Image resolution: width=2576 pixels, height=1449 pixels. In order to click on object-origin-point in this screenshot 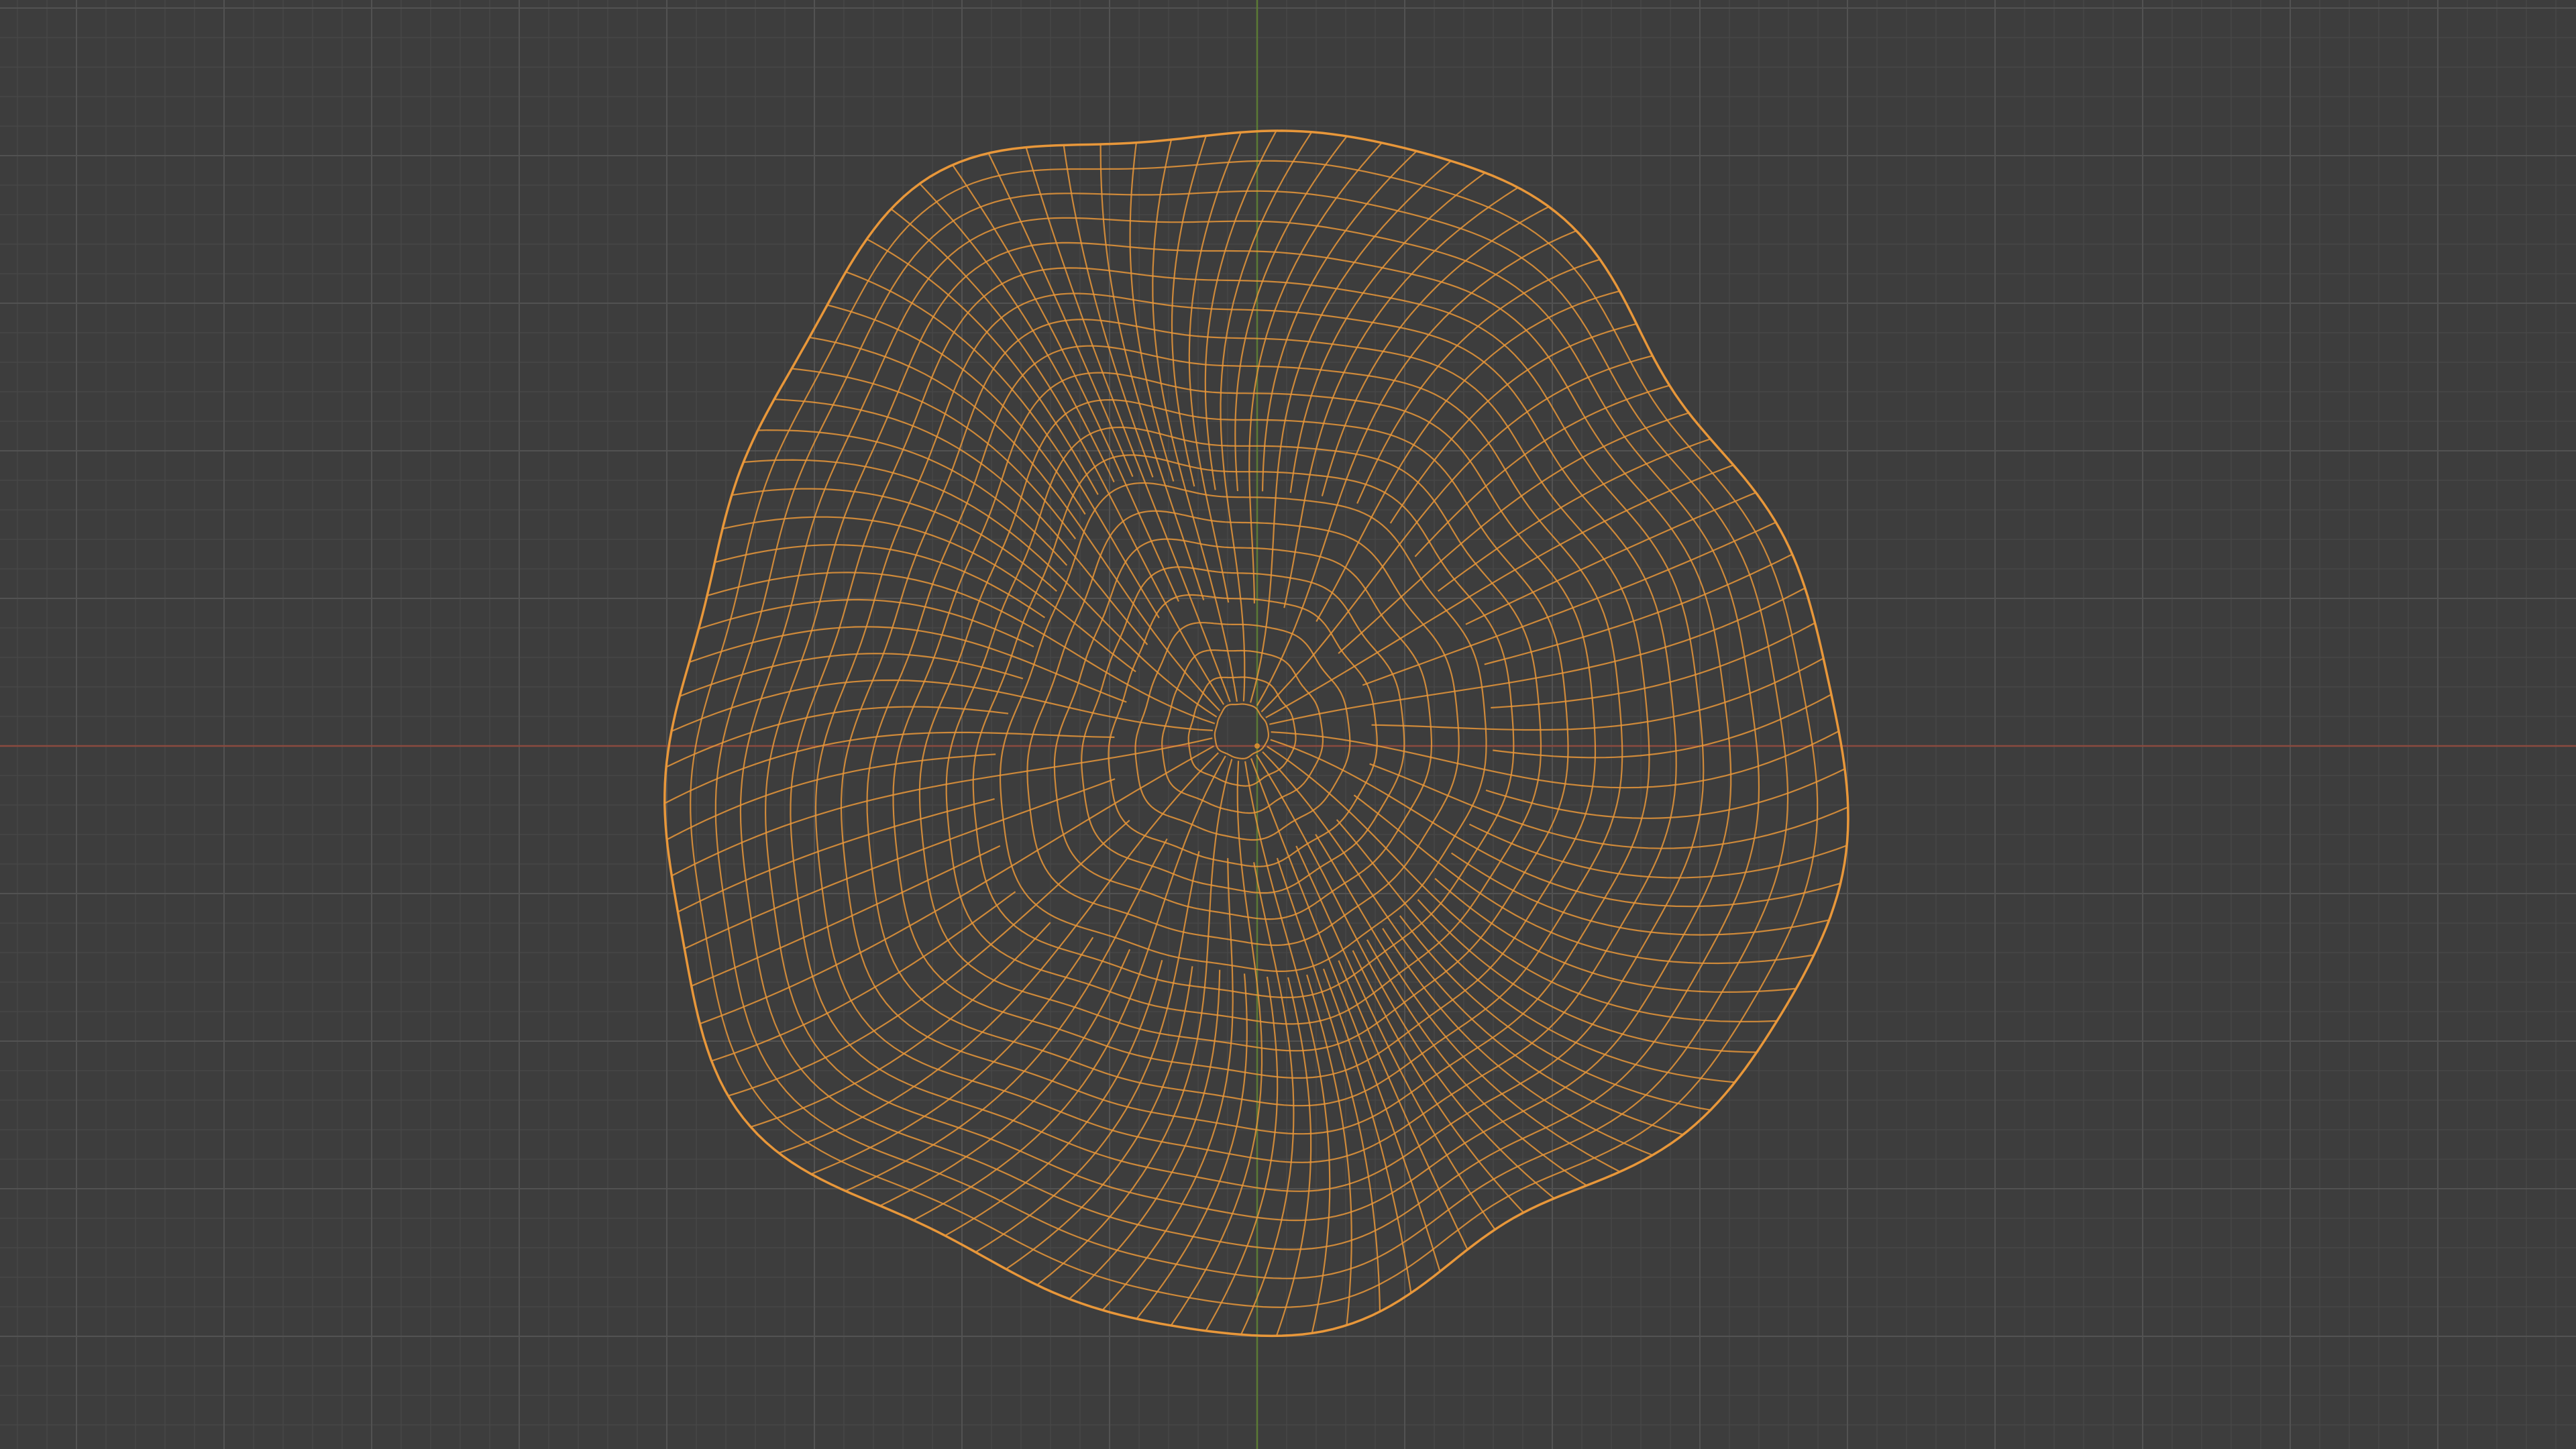, I will do `click(1257, 746)`.